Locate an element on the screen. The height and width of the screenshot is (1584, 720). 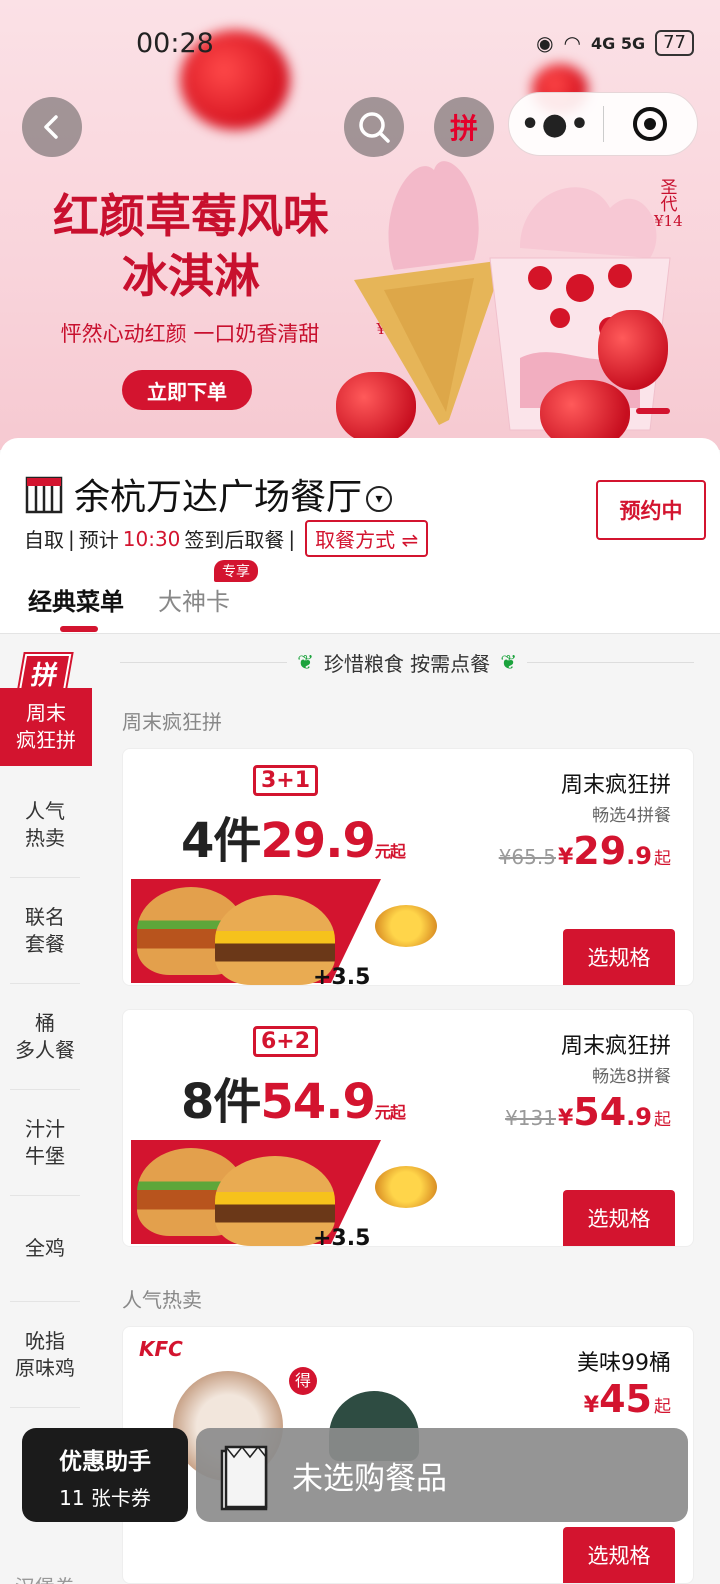
store-name: 余杭万达广场餐厅 ▾ is located at coordinates (233, 494).